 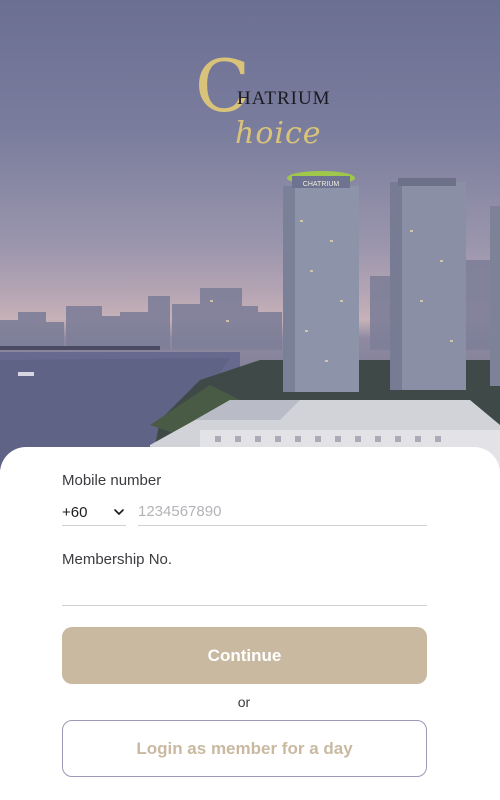 What do you see at coordinates (223, 86) in the screenshot?
I see `logo-initial: C` at bounding box center [223, 86].